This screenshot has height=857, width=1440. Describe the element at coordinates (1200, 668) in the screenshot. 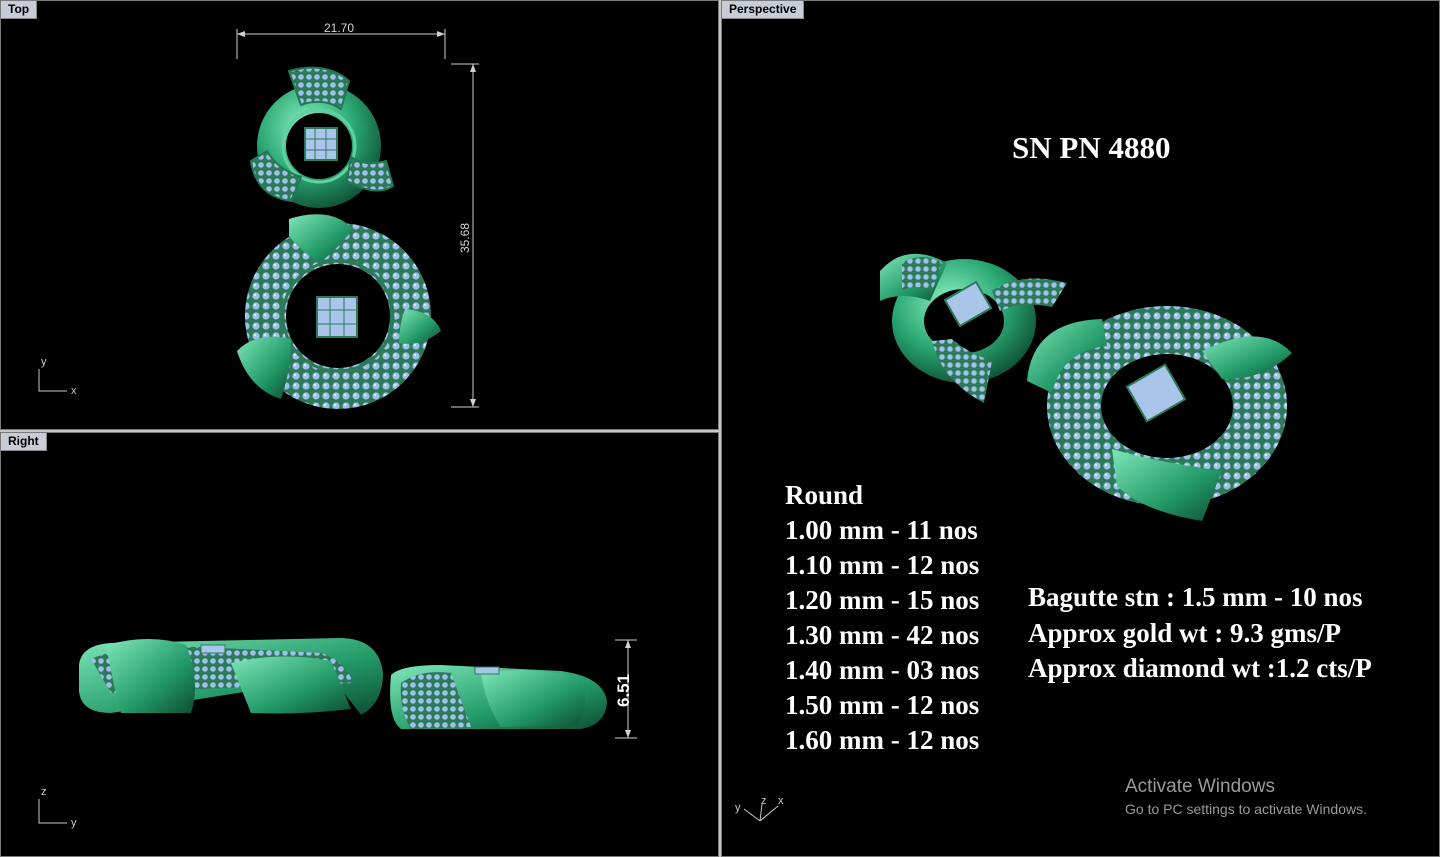

I see `spec-diamond-weight: Approx diamond wt :1.2 cts/P` at that location.